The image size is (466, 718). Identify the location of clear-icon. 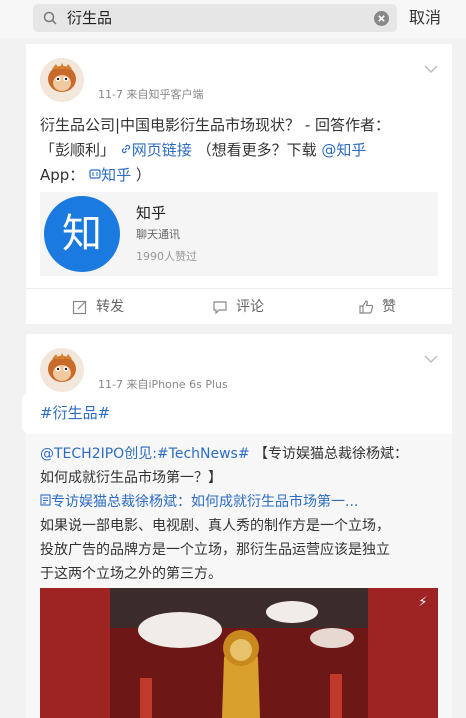
(381, 18).